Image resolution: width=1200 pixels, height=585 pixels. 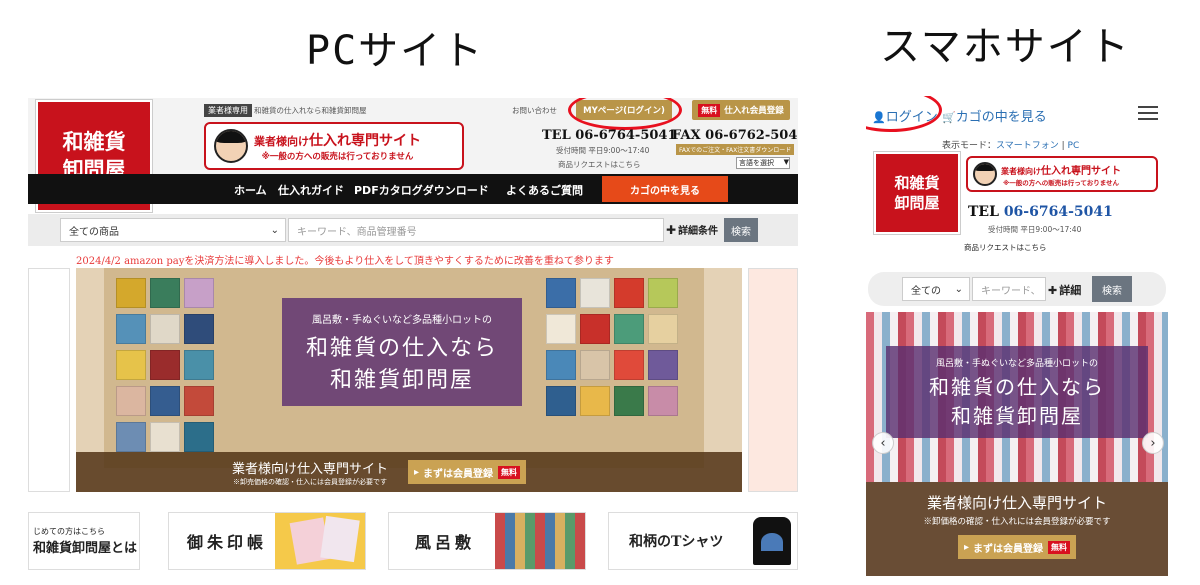 I want to click on hero-next-slide, so click(x=773, y=380).